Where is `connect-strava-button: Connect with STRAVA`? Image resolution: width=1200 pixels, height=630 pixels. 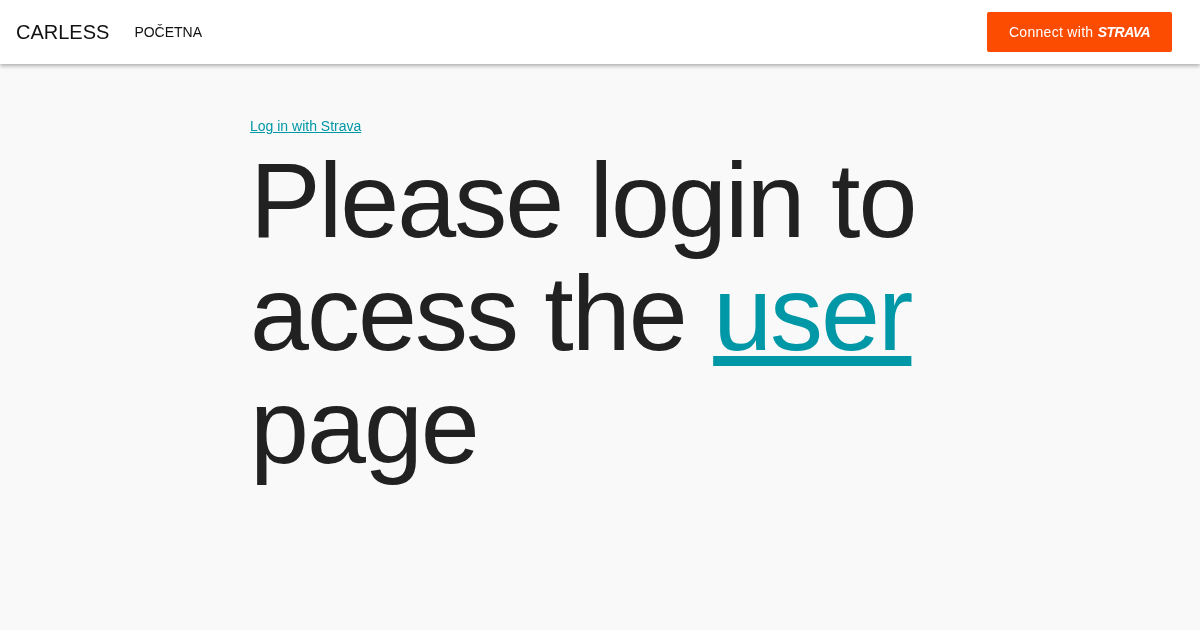
connect-strava-button: Connect with STRAVA is located at coordinates (1079, 32).